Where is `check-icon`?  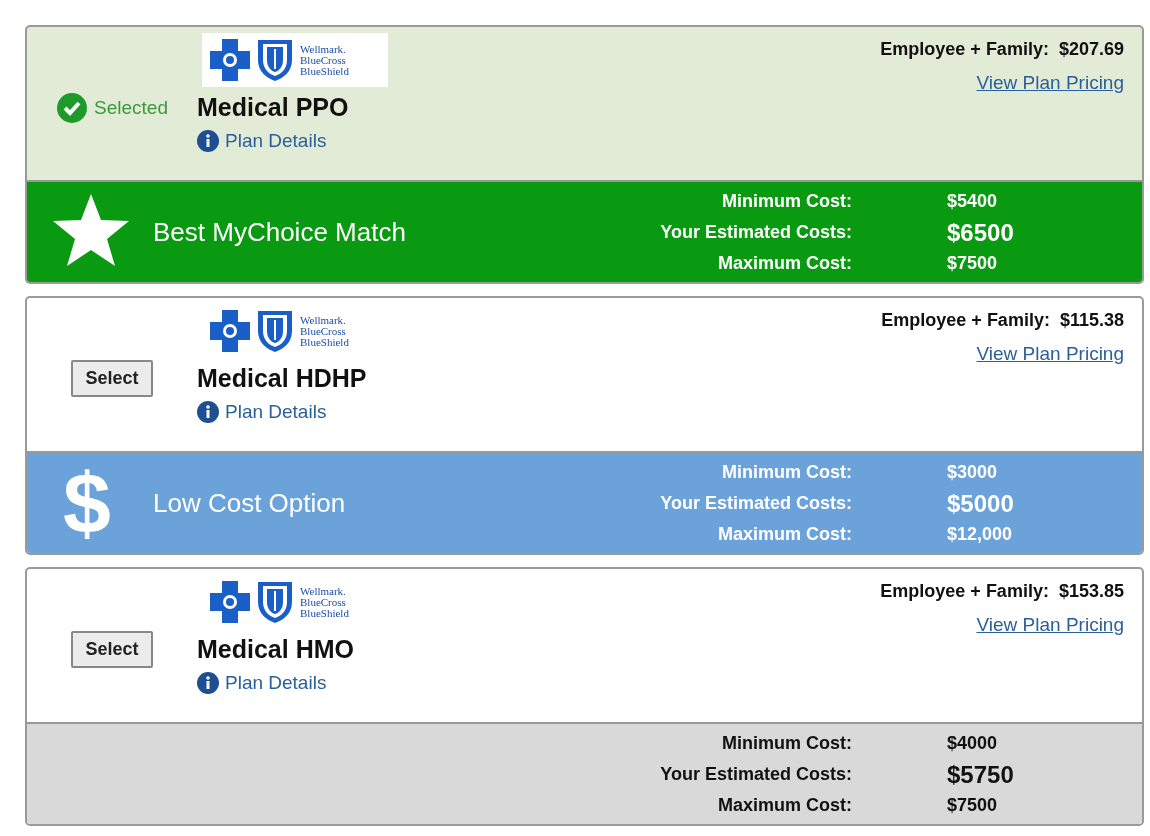
check-icon is located at coordinates (72, 107).